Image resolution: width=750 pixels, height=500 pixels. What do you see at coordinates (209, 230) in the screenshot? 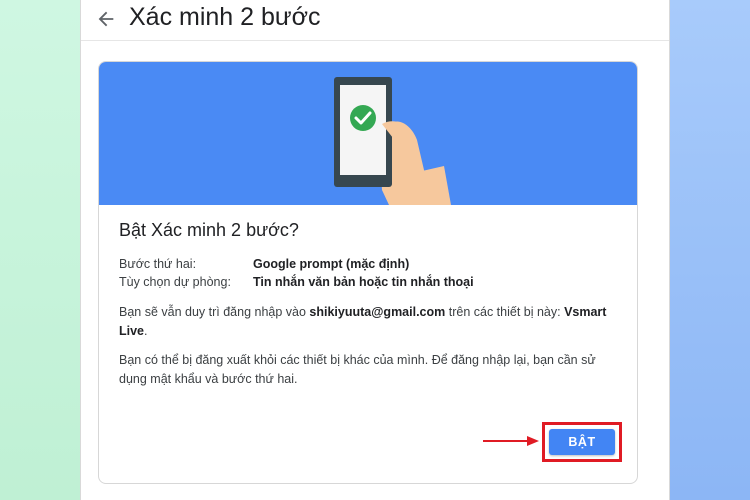
I see `card-title: Bật Xác minh 2 bước?` at bounding box center [209, 230].